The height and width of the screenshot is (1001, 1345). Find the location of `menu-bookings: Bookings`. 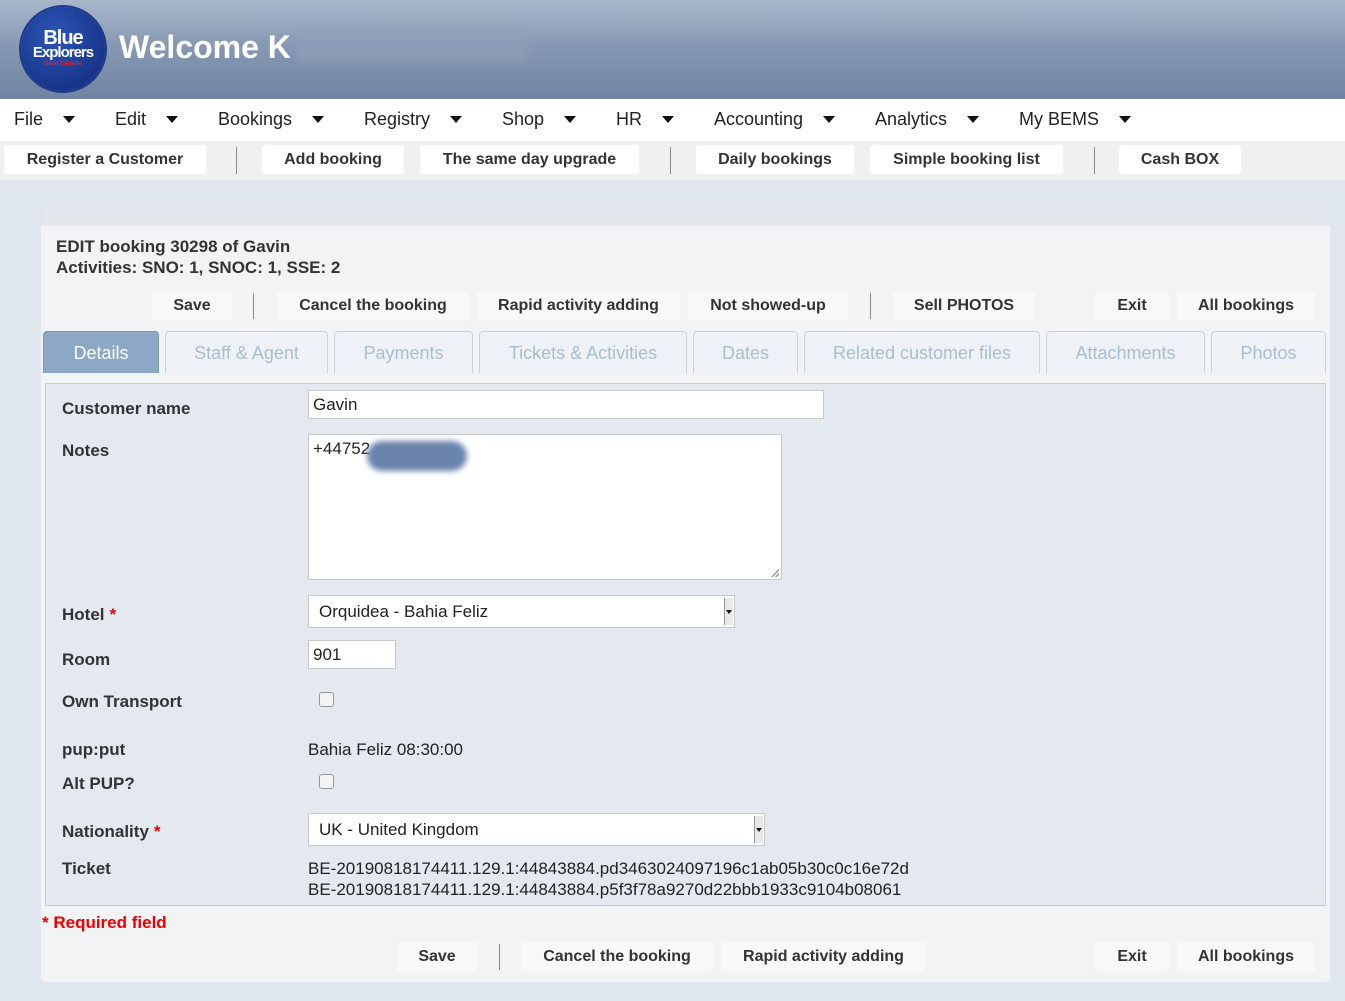

menu-bookings: Bookings is located at coordinates (271, 119).